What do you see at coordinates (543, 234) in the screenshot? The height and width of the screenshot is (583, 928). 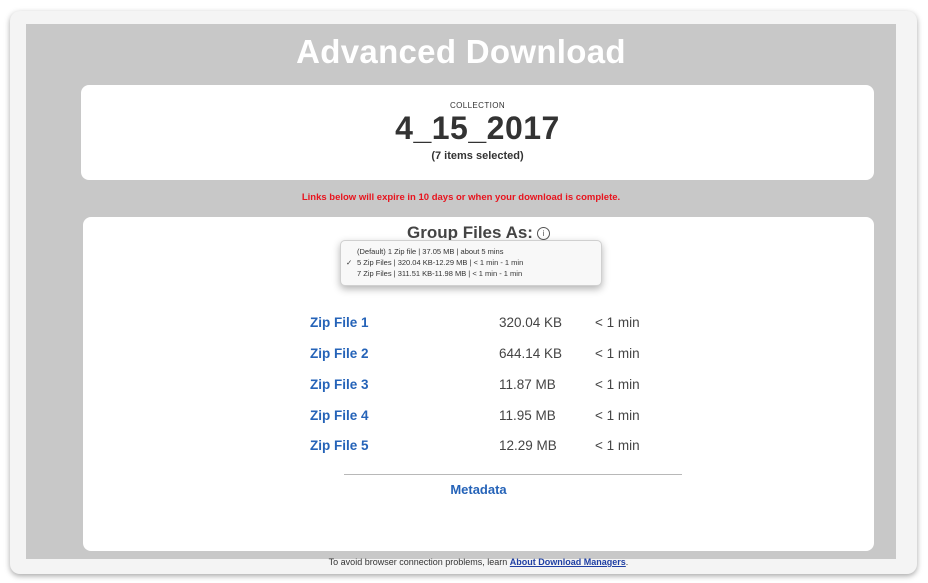 I see `info-icon: i` at bounding box center [543, 234].